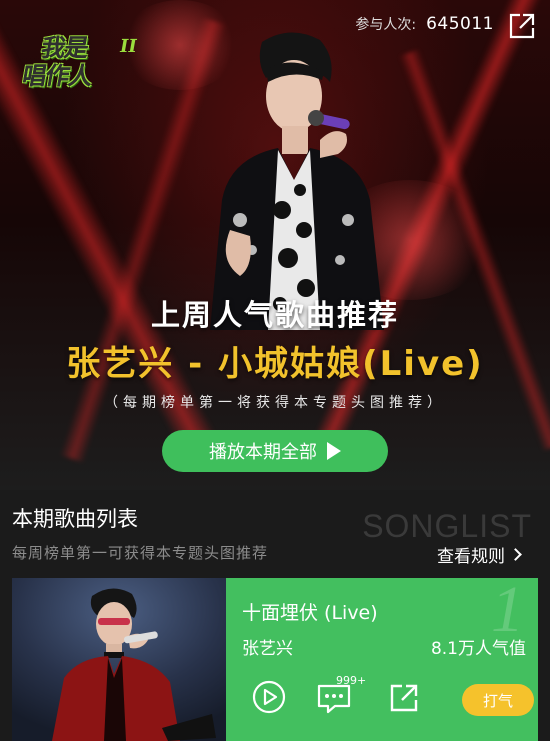 The height and width of the screenshot is (741, 550). I want to click on participants-counter: 参与人次: 645011, so click(424, 24).